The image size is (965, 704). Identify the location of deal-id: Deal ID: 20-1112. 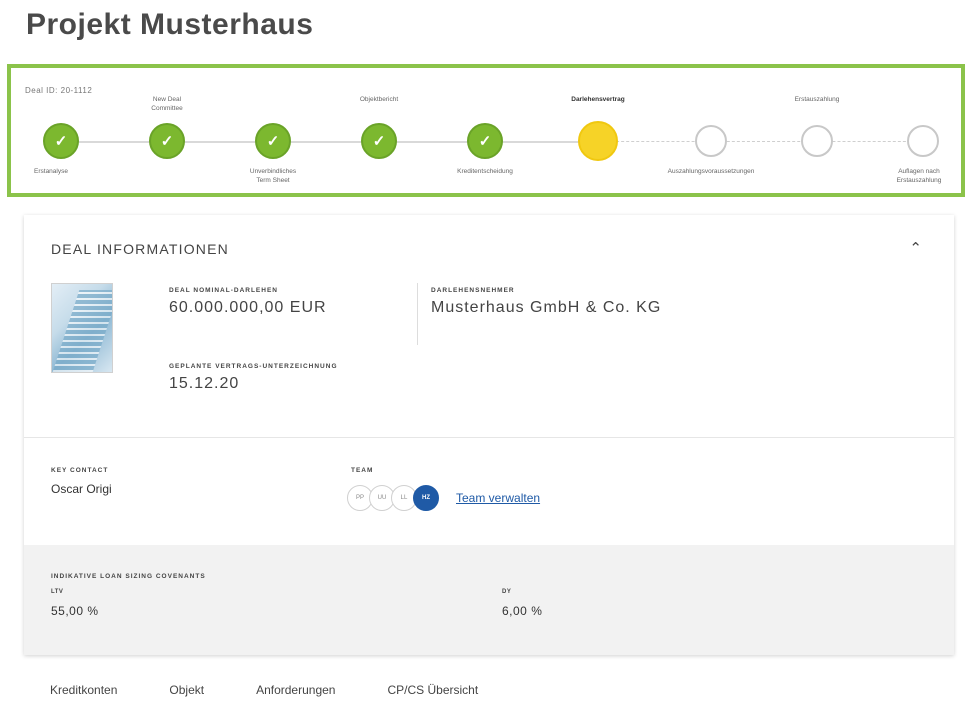
(59, 90).